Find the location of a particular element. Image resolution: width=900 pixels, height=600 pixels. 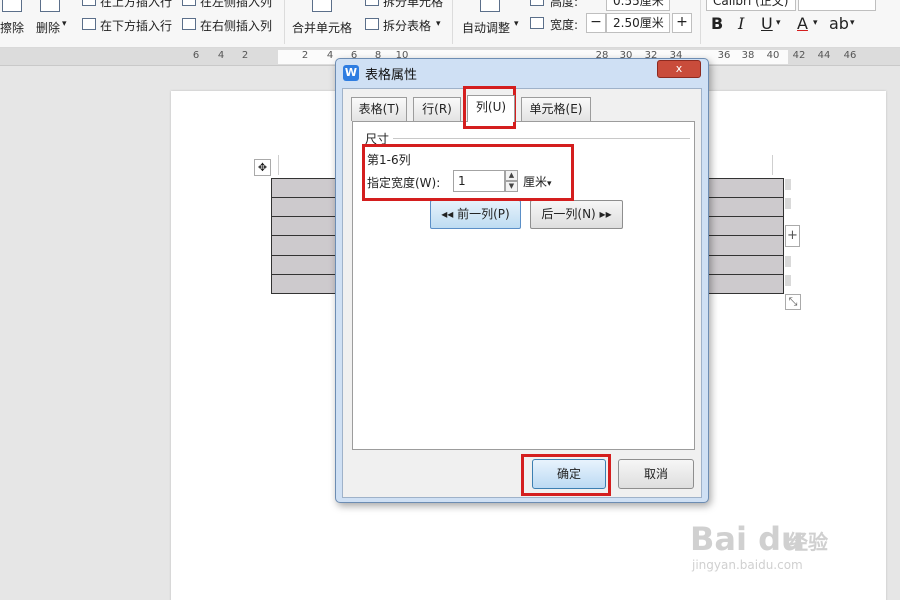

eraser-icon is located at coordinates (12, 6).